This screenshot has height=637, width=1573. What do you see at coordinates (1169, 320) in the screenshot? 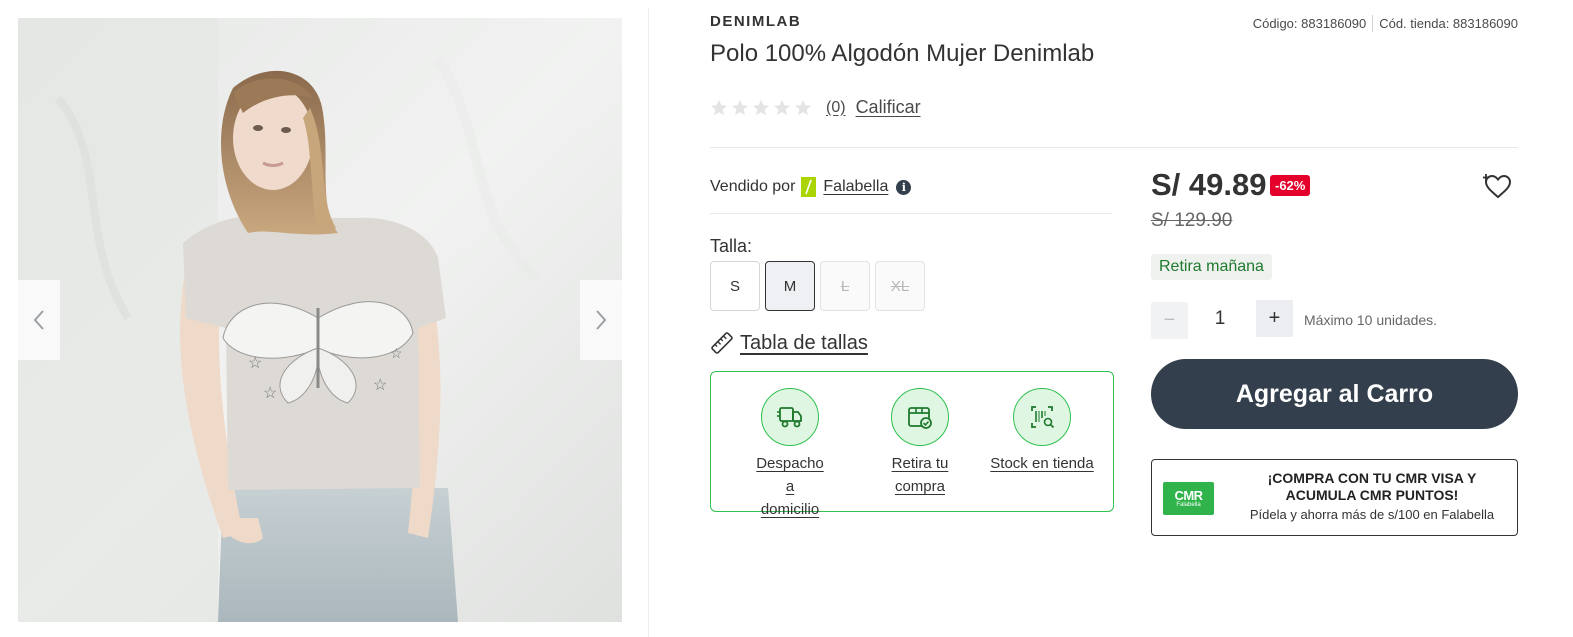
I see `quantity-decrease-button: −` at bounding box center [1169, 320].